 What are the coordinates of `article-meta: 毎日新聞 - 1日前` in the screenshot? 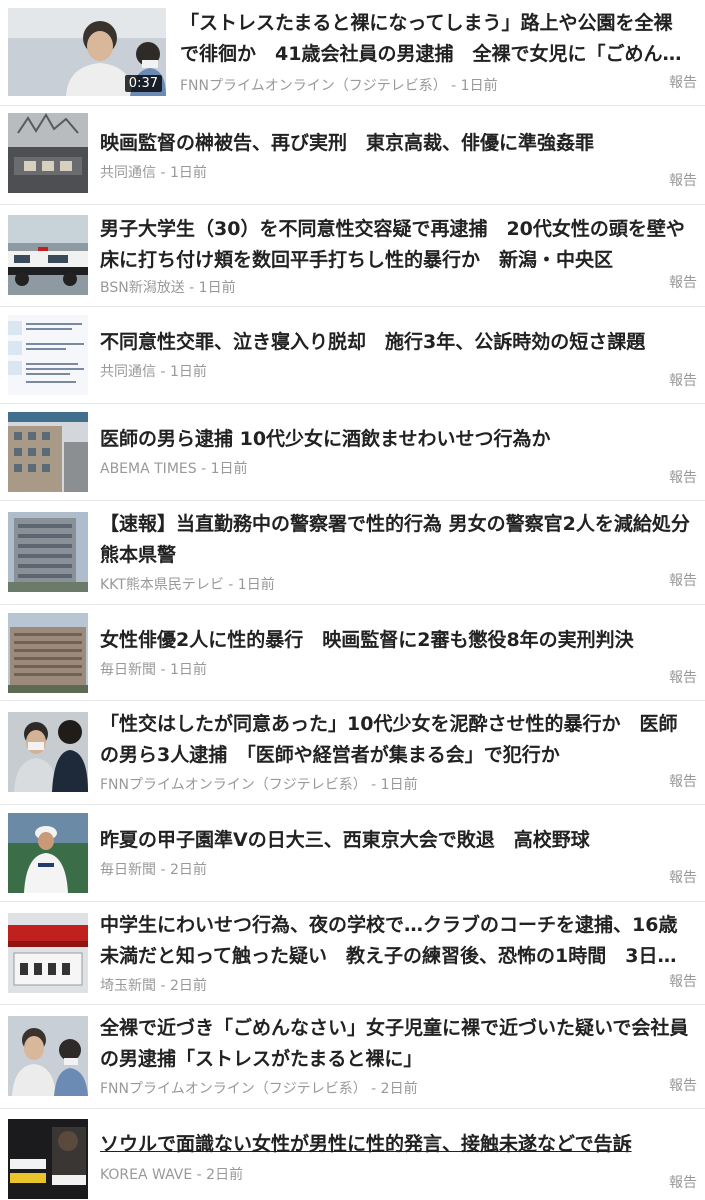 It's located at (153, 669).